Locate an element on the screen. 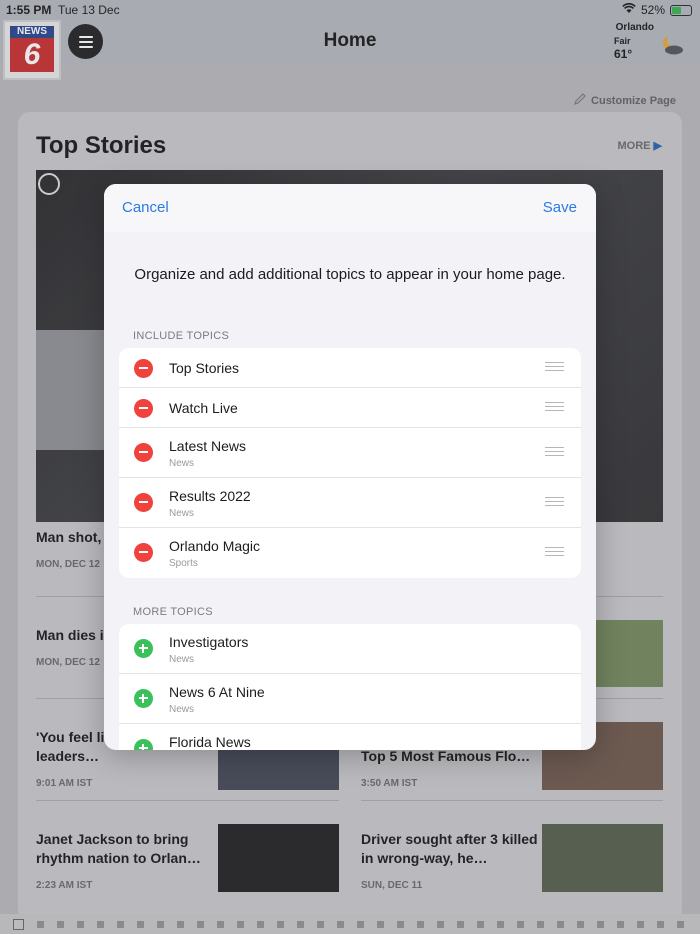 Image resolution: width=700 pixels, height=934 pixels. topic-row-watch-live: Watch Live is located at coordinates (350, 408).